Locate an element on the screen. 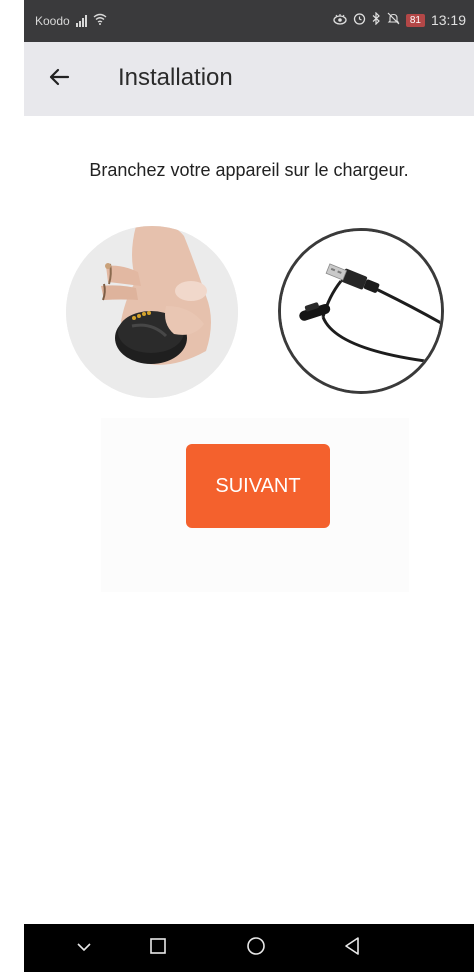  navigation-bar is located at coordinates (249, 948).